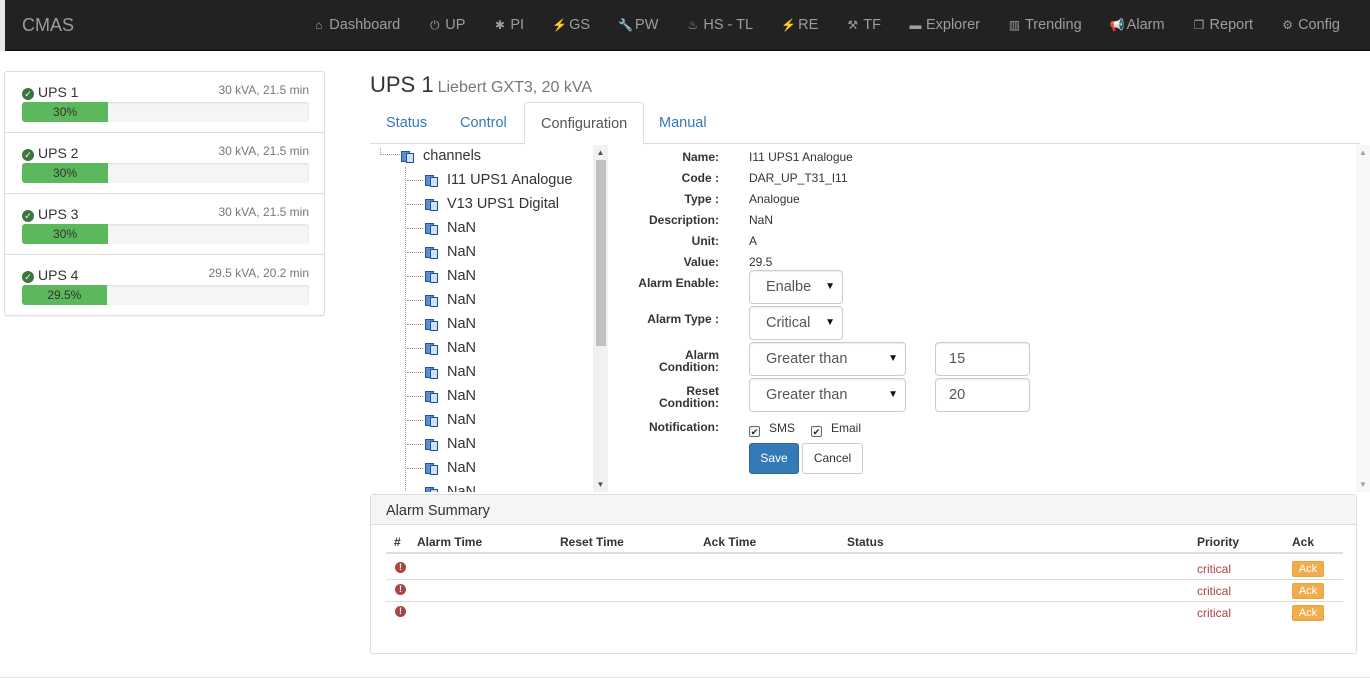 This screenshot has width=1370, height=682. What do you see at coordinates (434, 24) in the screenshot?
I see `power-icon: ⏻` at bounding box center [434, 24].